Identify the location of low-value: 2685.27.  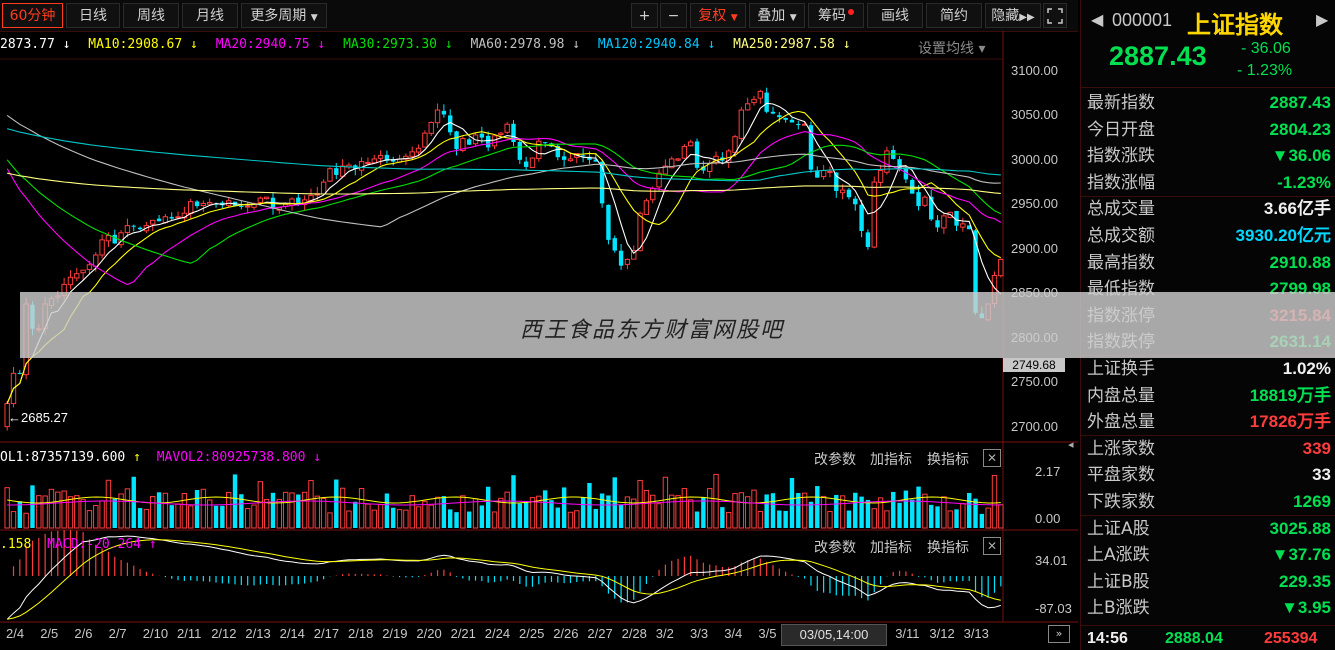
(44, 417).